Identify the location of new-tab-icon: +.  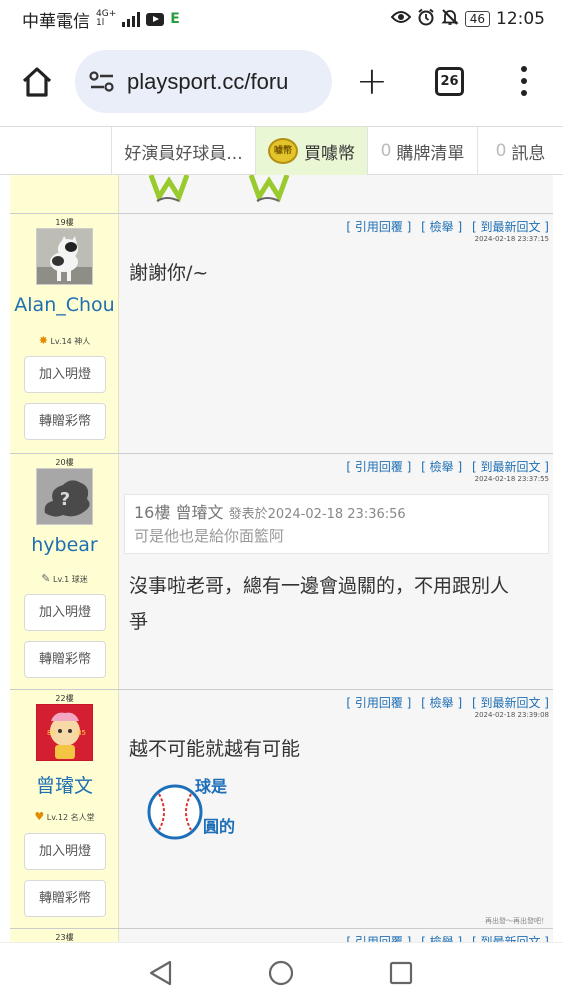
(372, 81).